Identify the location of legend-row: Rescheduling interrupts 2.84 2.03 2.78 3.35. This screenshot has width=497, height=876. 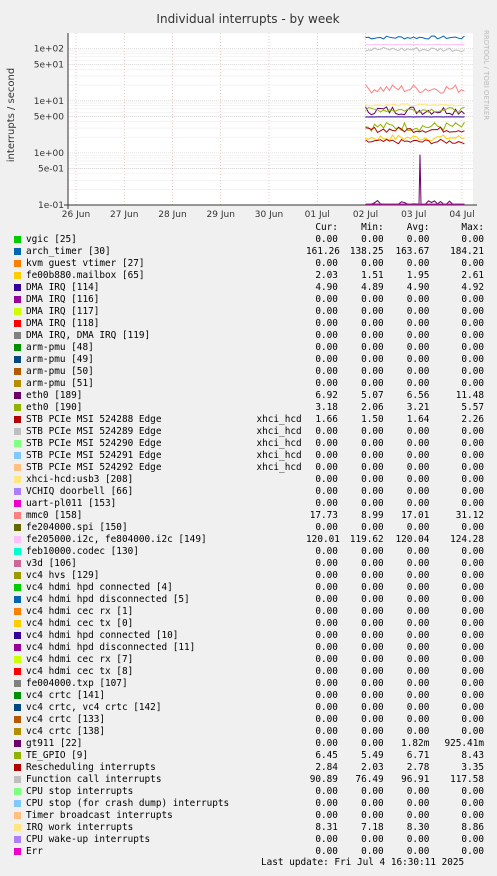
(249, 768).